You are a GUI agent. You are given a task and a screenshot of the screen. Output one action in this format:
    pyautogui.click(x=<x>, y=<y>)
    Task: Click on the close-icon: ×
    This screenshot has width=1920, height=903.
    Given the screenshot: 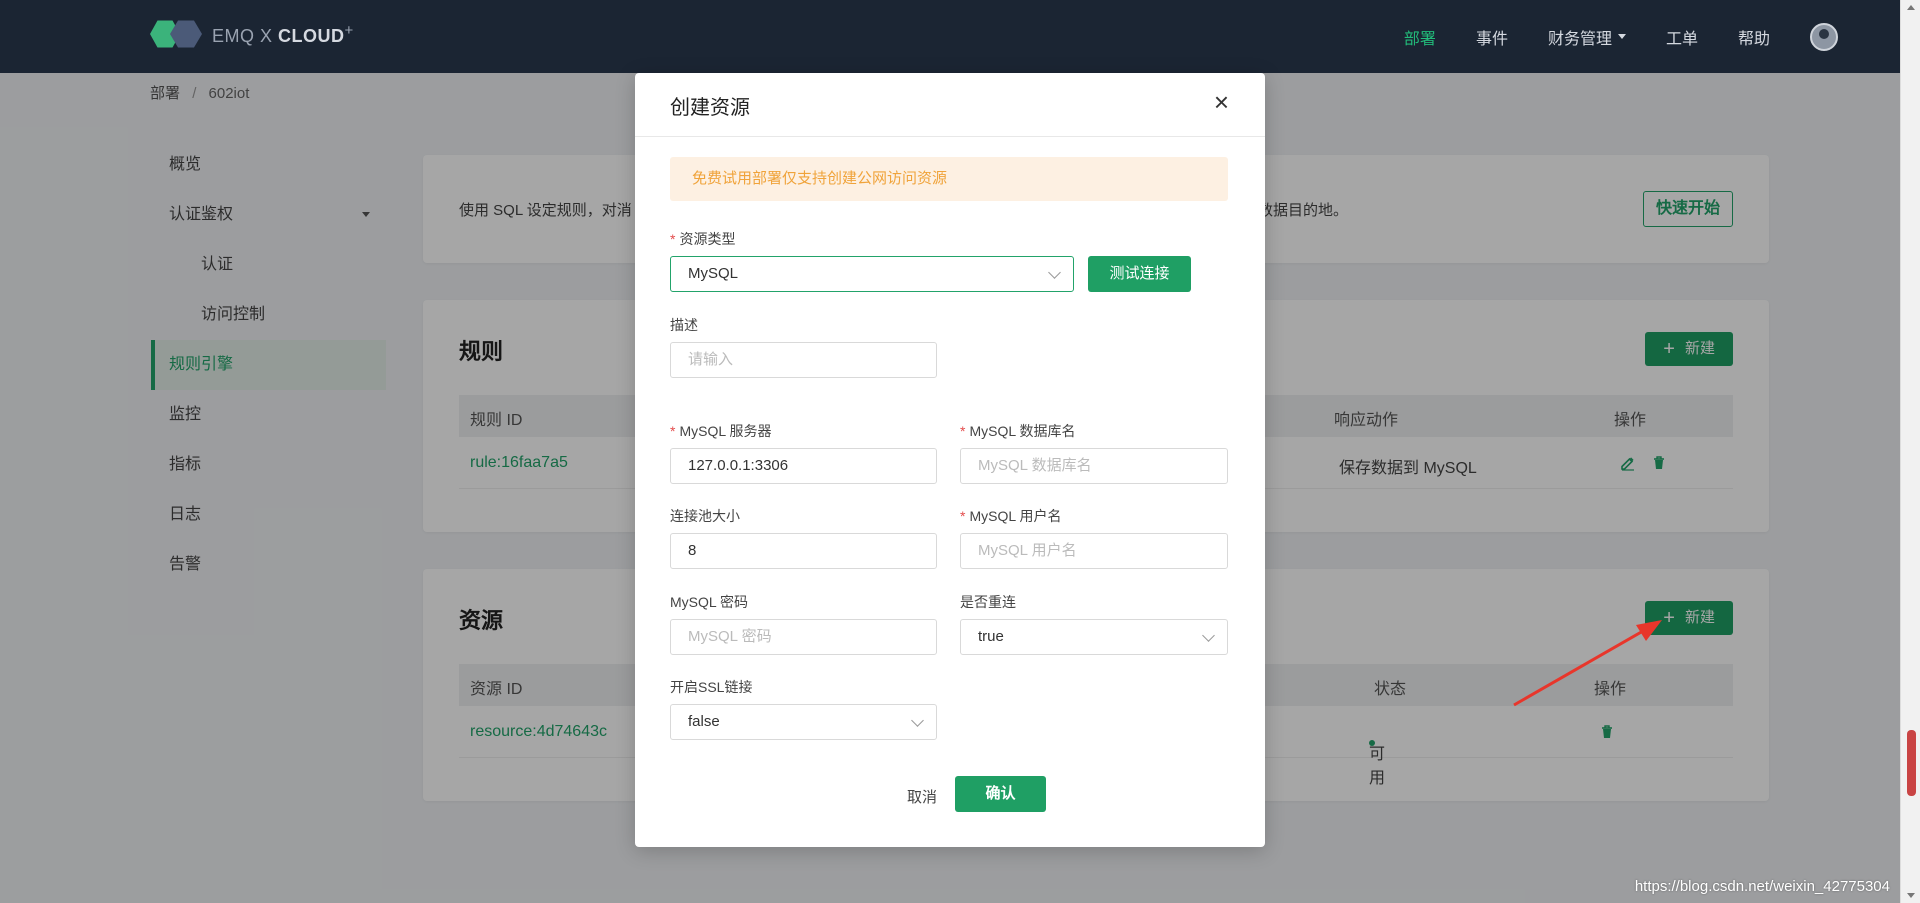 What is the action you would take?
    pyautogui.click(x=1221, y=102)
    